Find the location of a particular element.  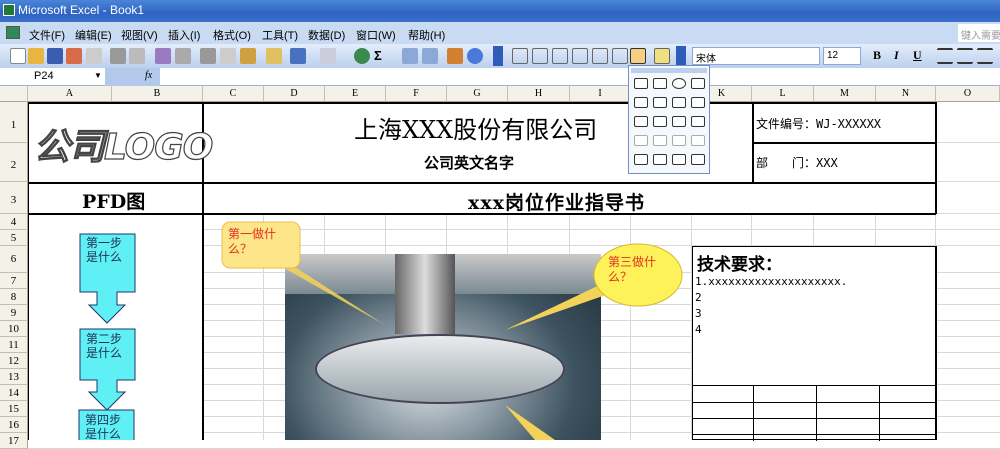

star-banner-icon is located at coordinates (620, 56).